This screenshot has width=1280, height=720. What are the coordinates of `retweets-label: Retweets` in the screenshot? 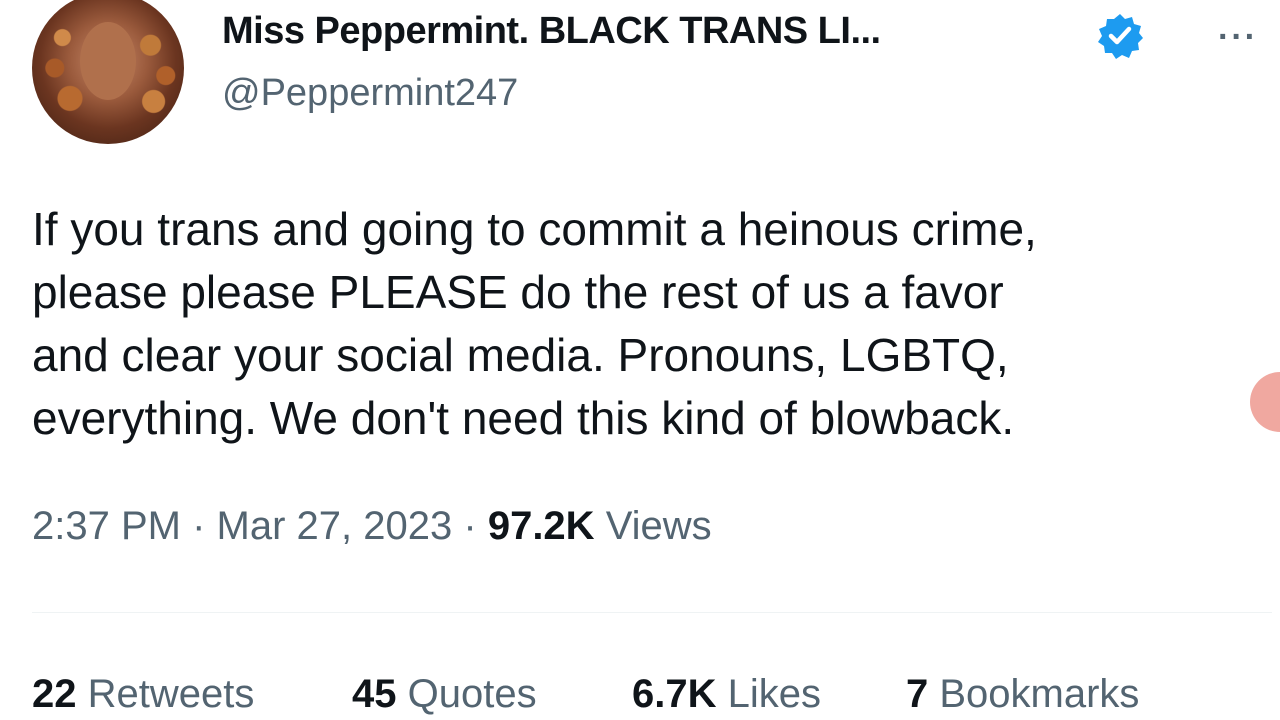 It's located at (171, 694).